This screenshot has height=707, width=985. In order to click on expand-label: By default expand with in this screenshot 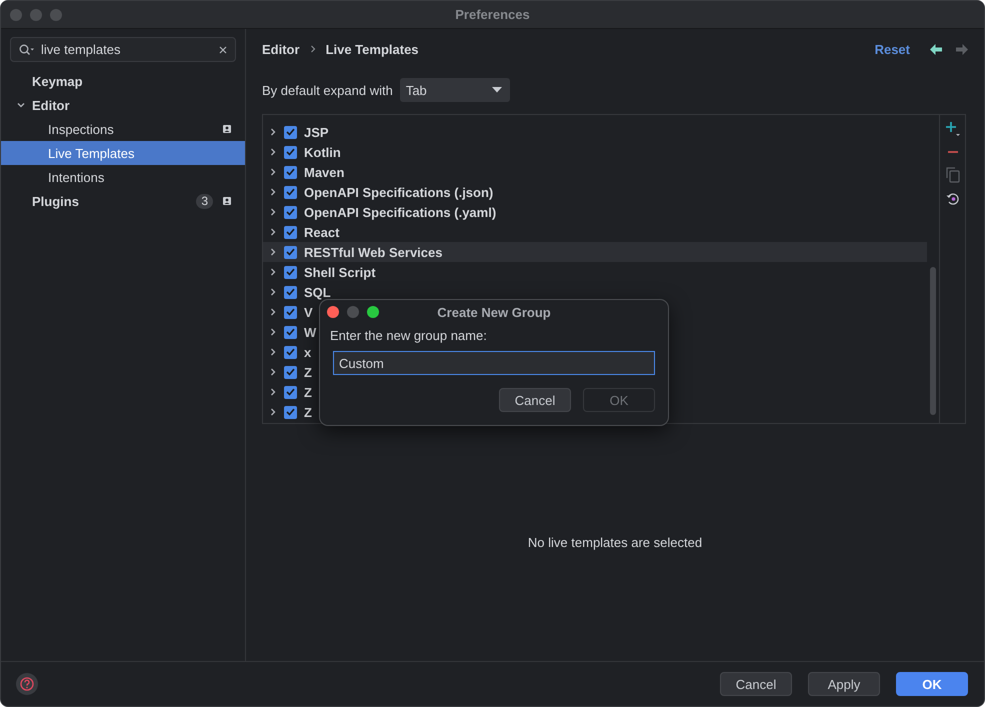, I will do `click(327, 90)`.